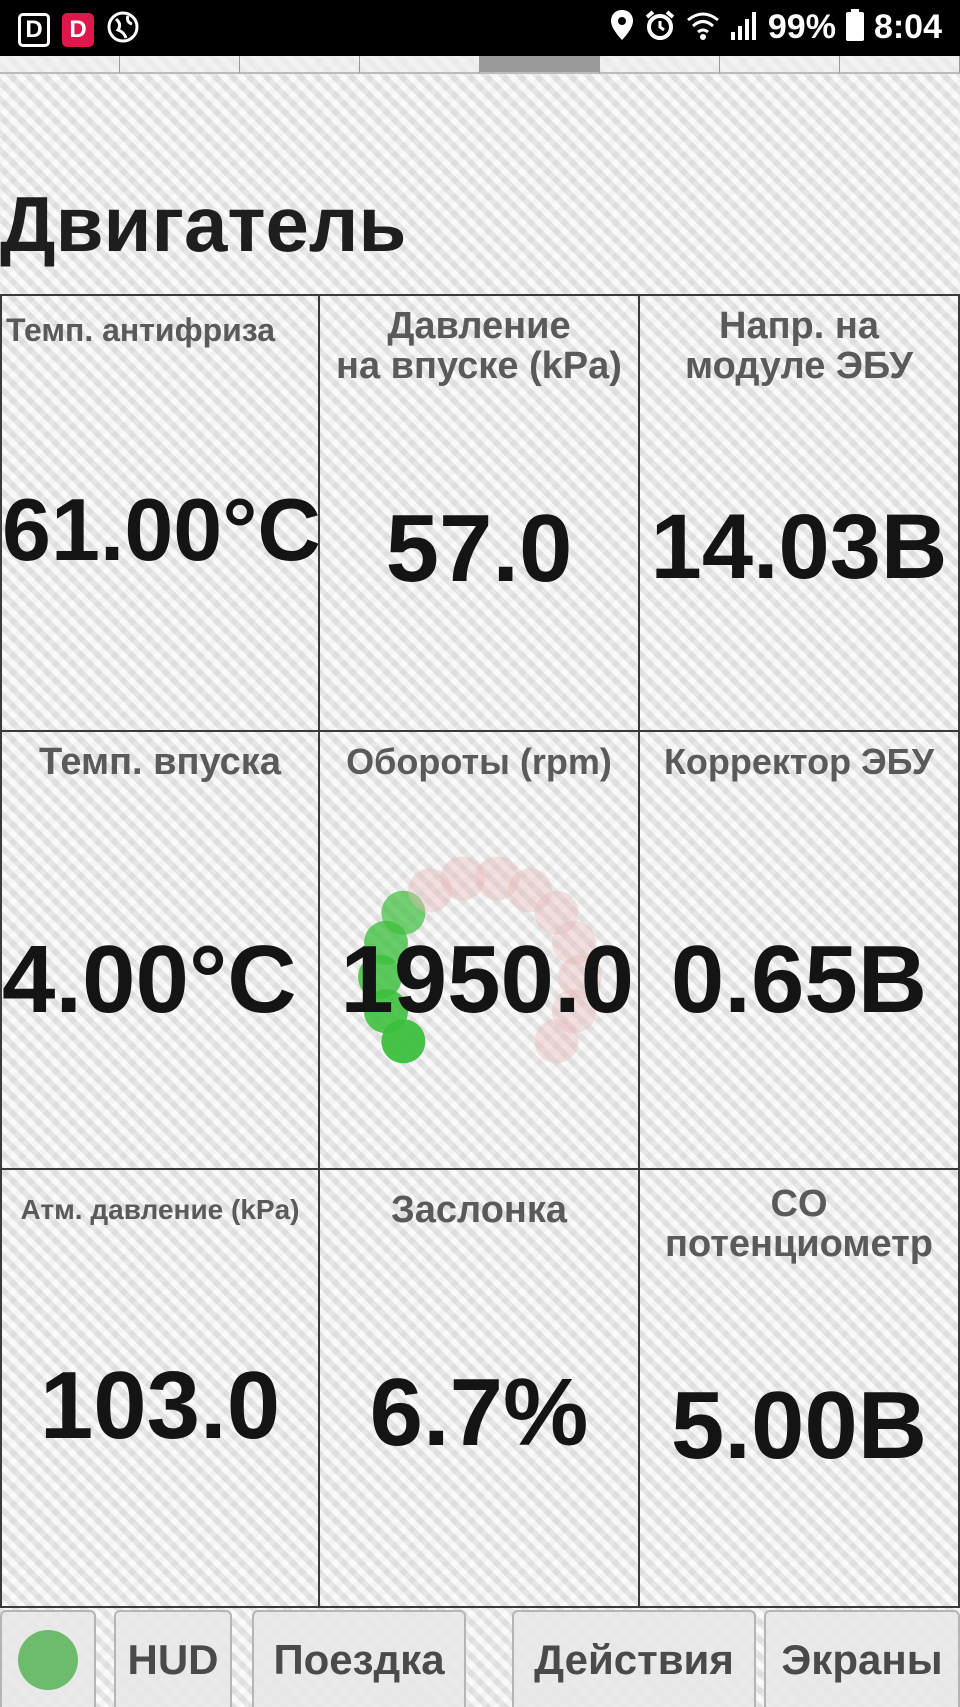  Describe the element at coordinates (744, 27) in the screenshot. I see `signal-icon` at that location.